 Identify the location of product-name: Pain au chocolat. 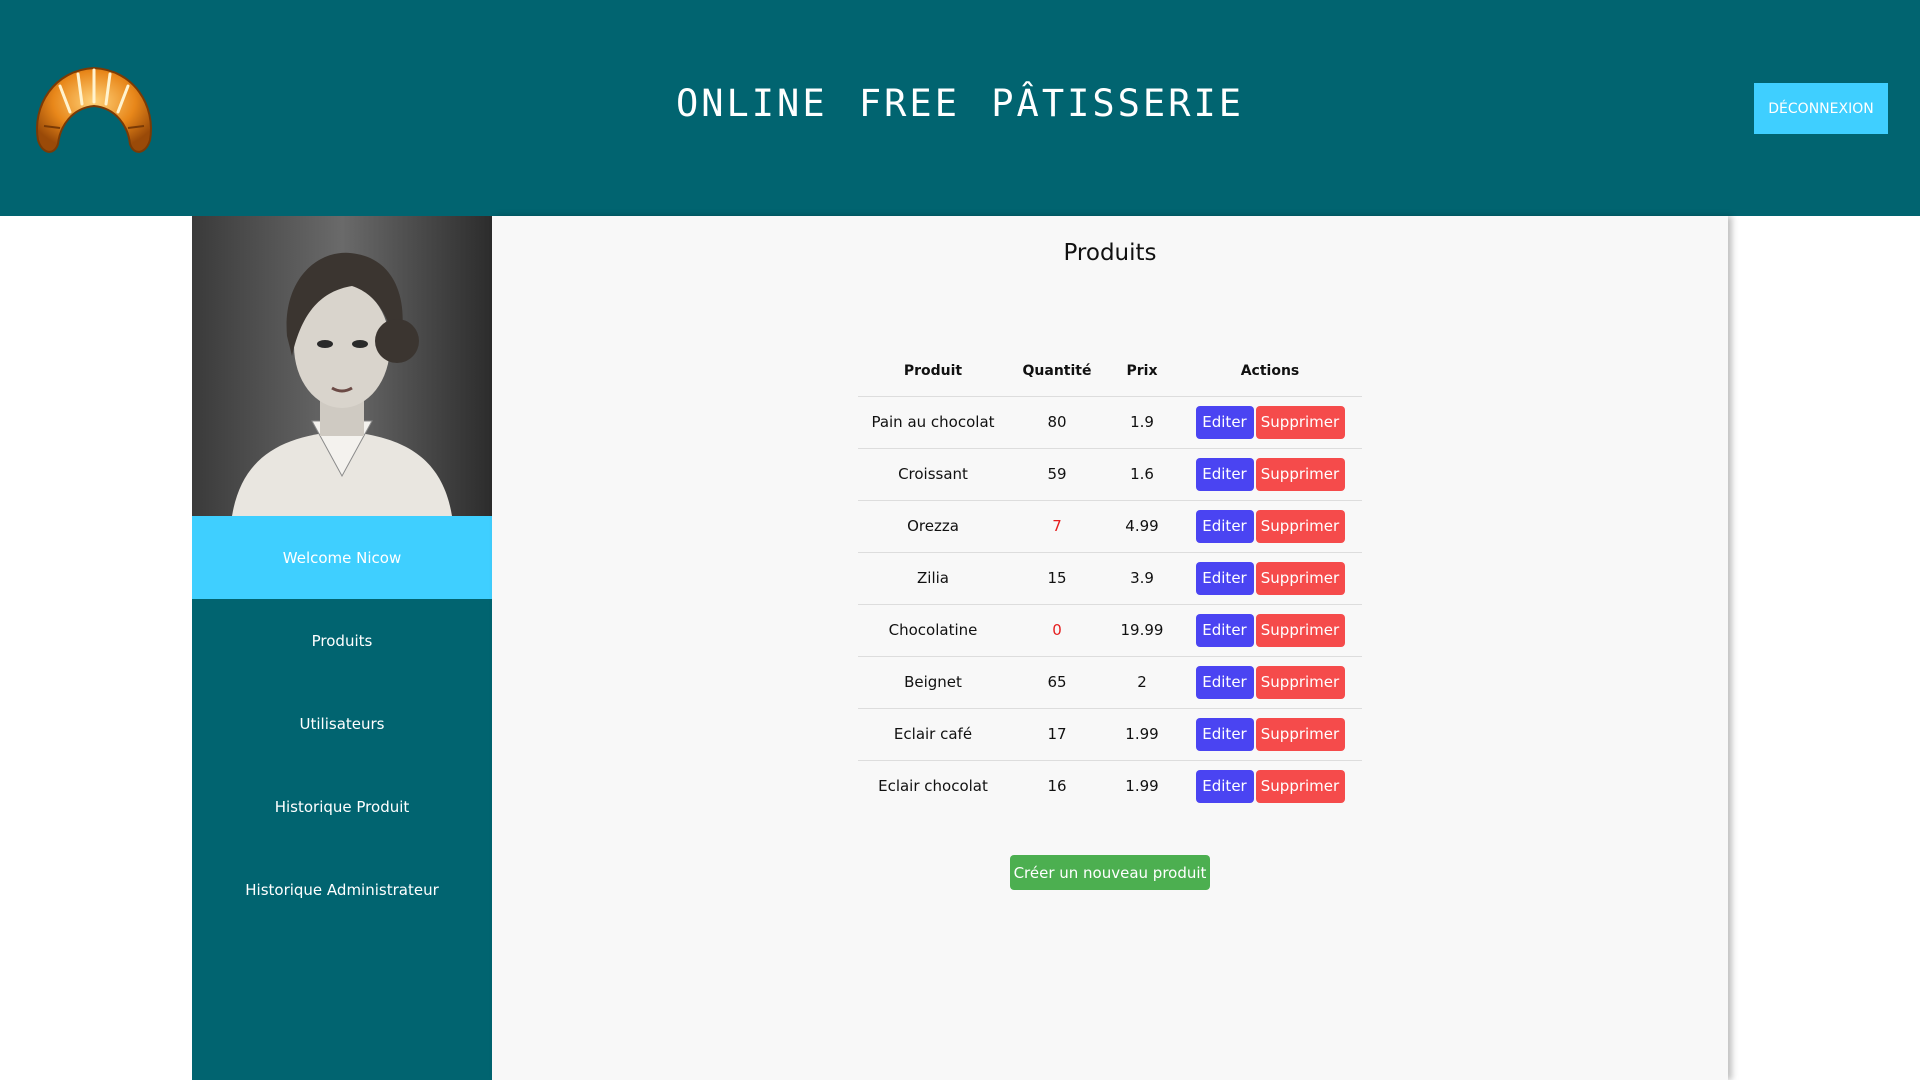
(933, 422).